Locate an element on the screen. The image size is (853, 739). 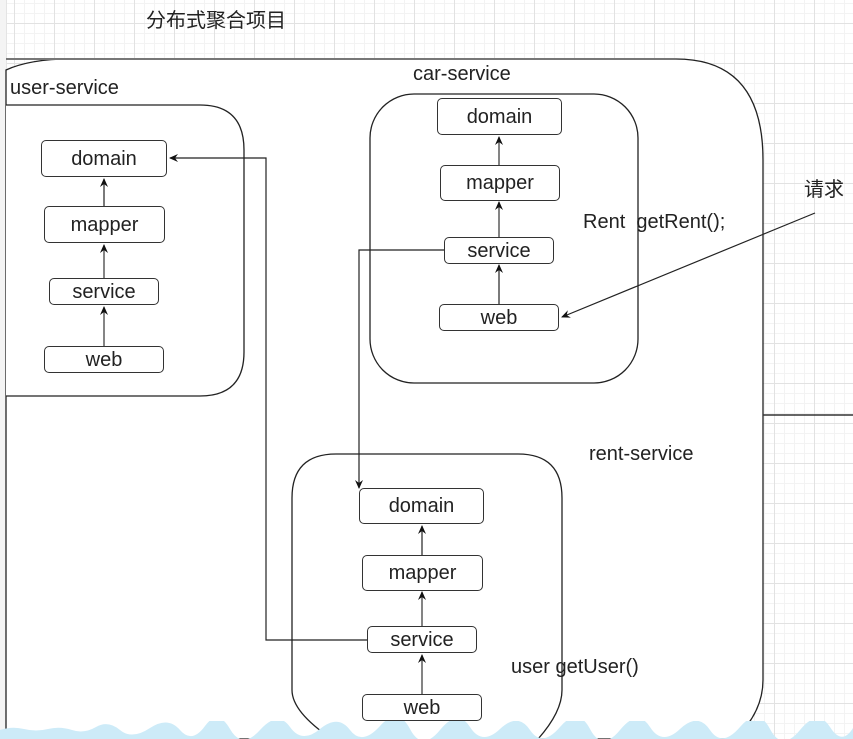
bottom-wave-decoration is located at coordinates (426, 730).